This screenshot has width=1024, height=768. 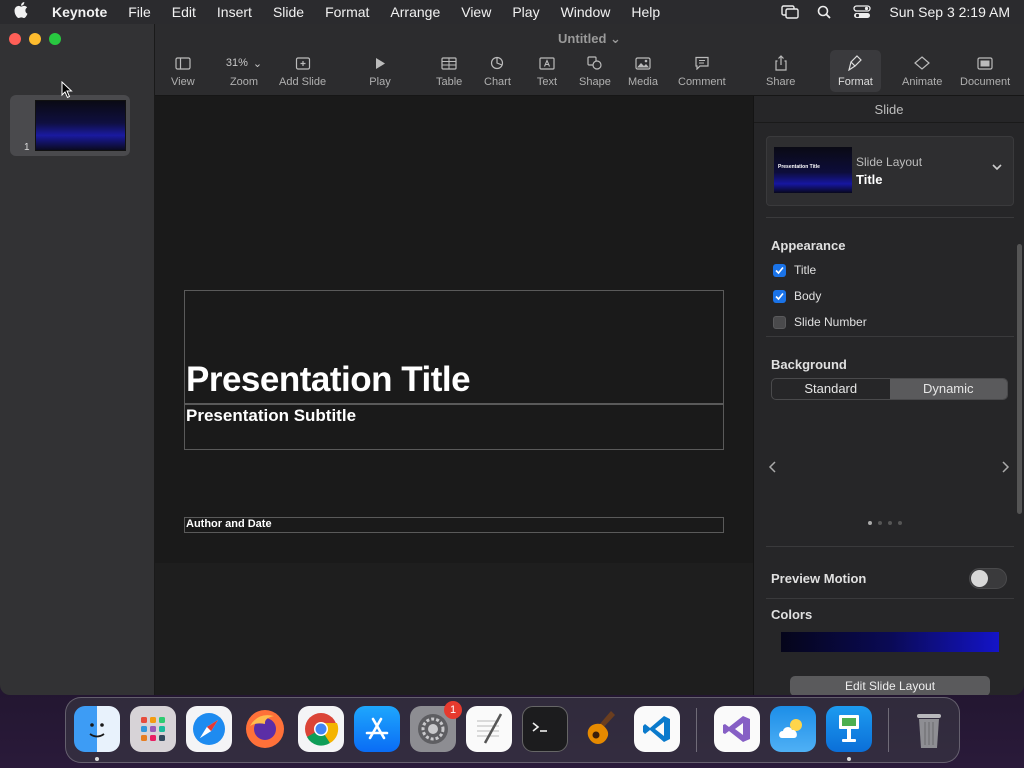 I want to click on share-label: Share, so click(x=781, y=82).